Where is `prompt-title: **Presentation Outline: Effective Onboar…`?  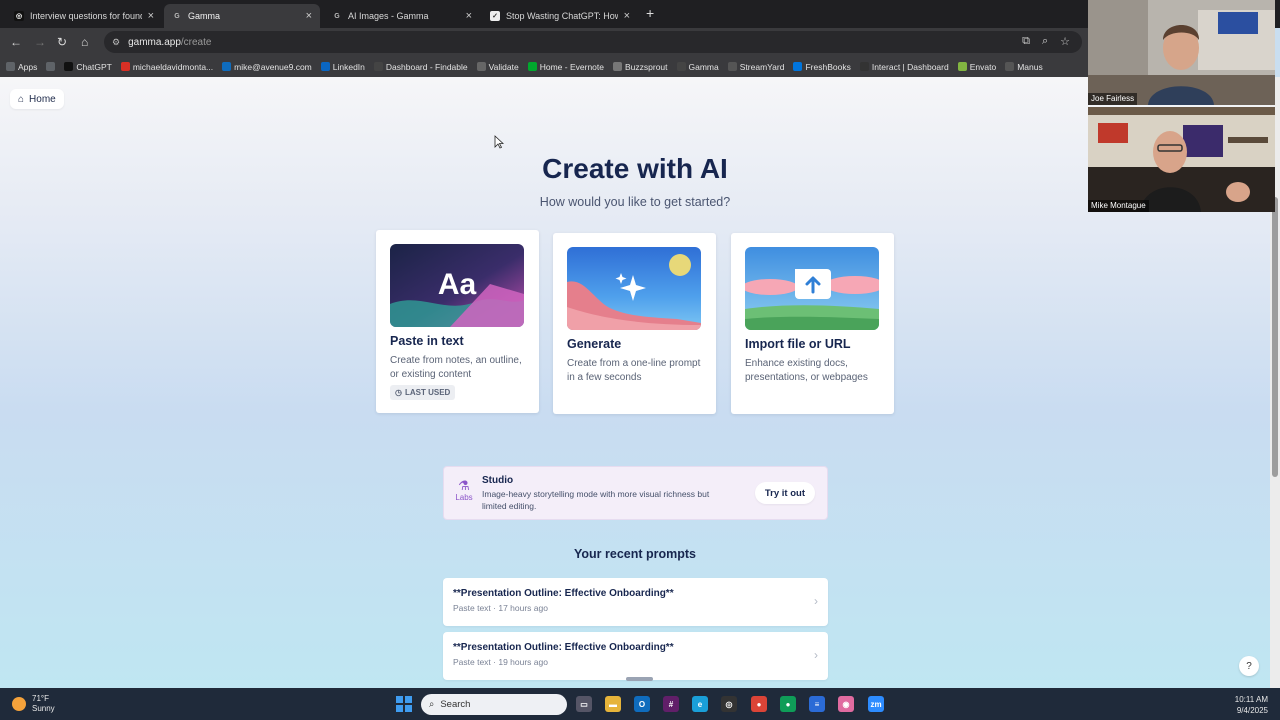
prompt-title: **Presentation Outline: Effective Onboar… is located at coordinates (563, 647).